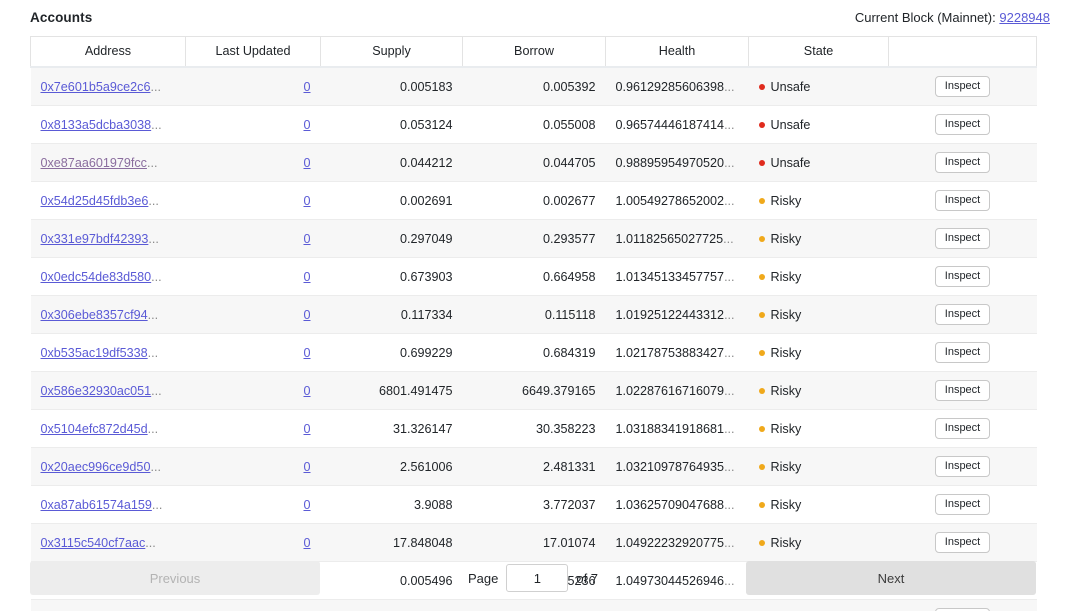 The image size is (1080, 611). Describe the element at coordinates (253, 52) in the screenshot. I see `column-header-last-updated: Last Updated` at that location.